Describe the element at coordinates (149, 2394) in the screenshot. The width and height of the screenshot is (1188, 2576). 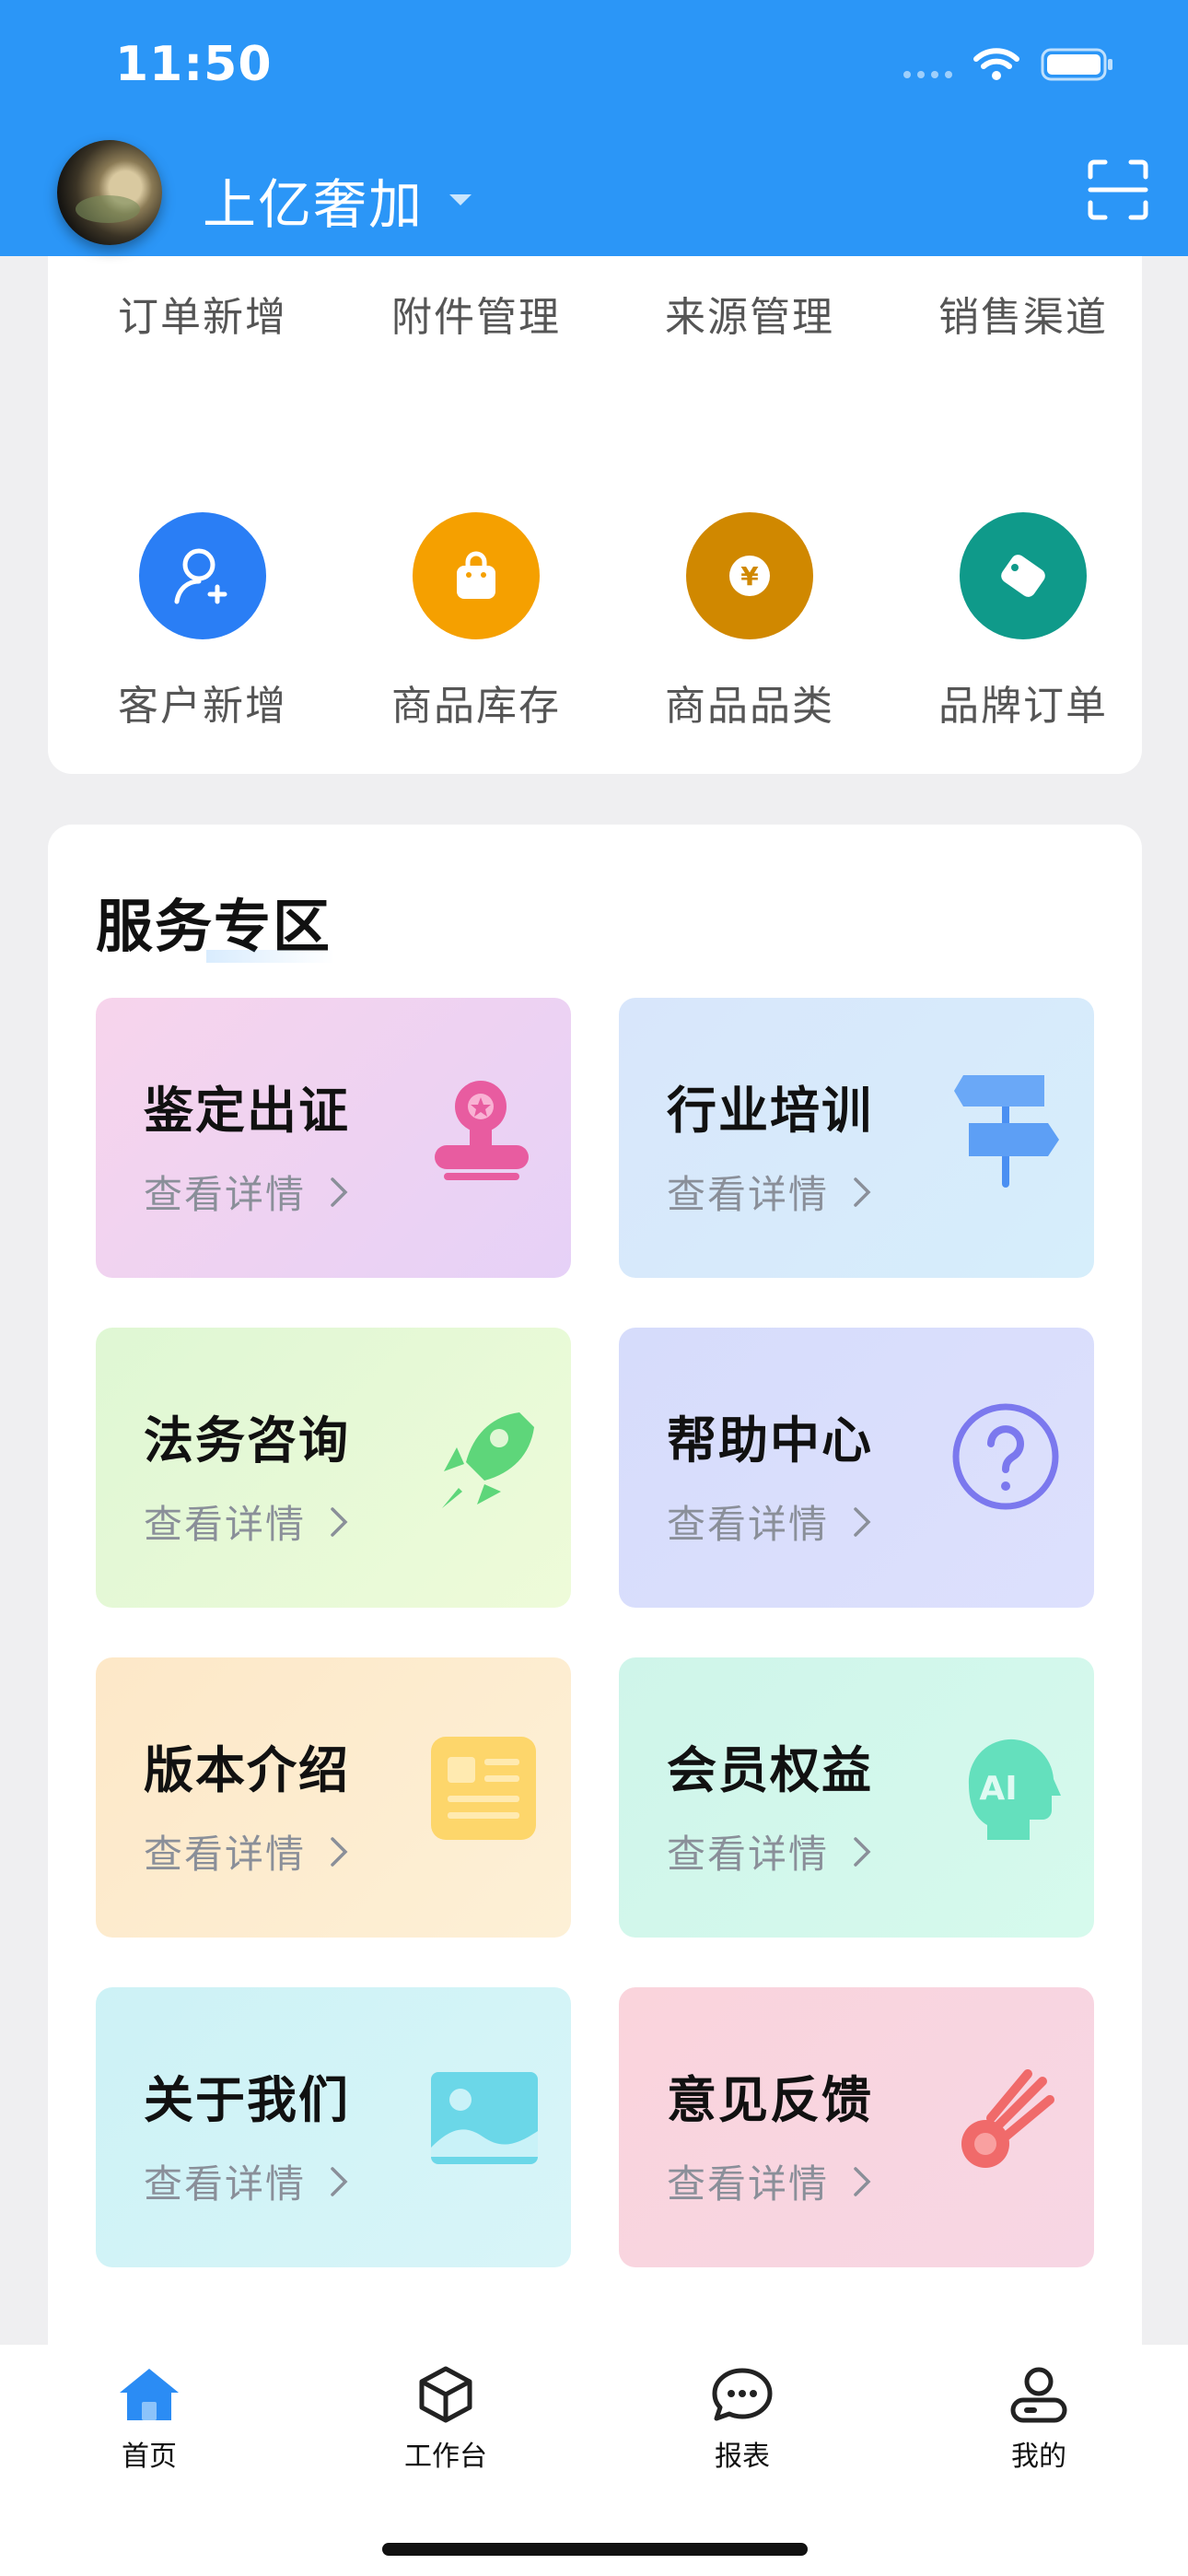
I see `home-icon` at that location.